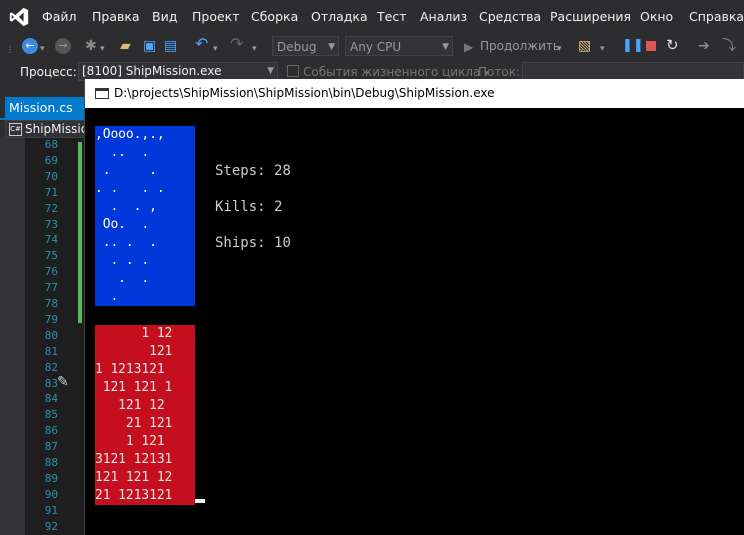 The height and width of the screenshot is (535, 744). Describe the element at coordinates (240, 207) in the screenshot. I see `kills-label: Kills:` at that location.